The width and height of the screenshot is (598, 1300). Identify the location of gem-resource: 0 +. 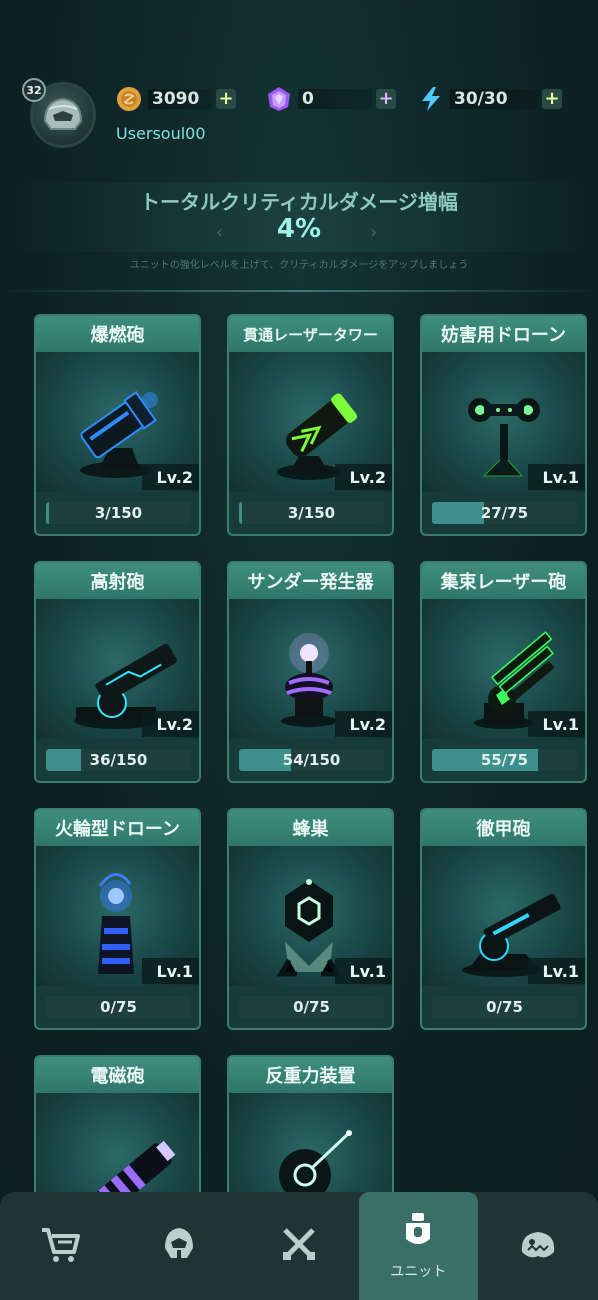
(331, 99).